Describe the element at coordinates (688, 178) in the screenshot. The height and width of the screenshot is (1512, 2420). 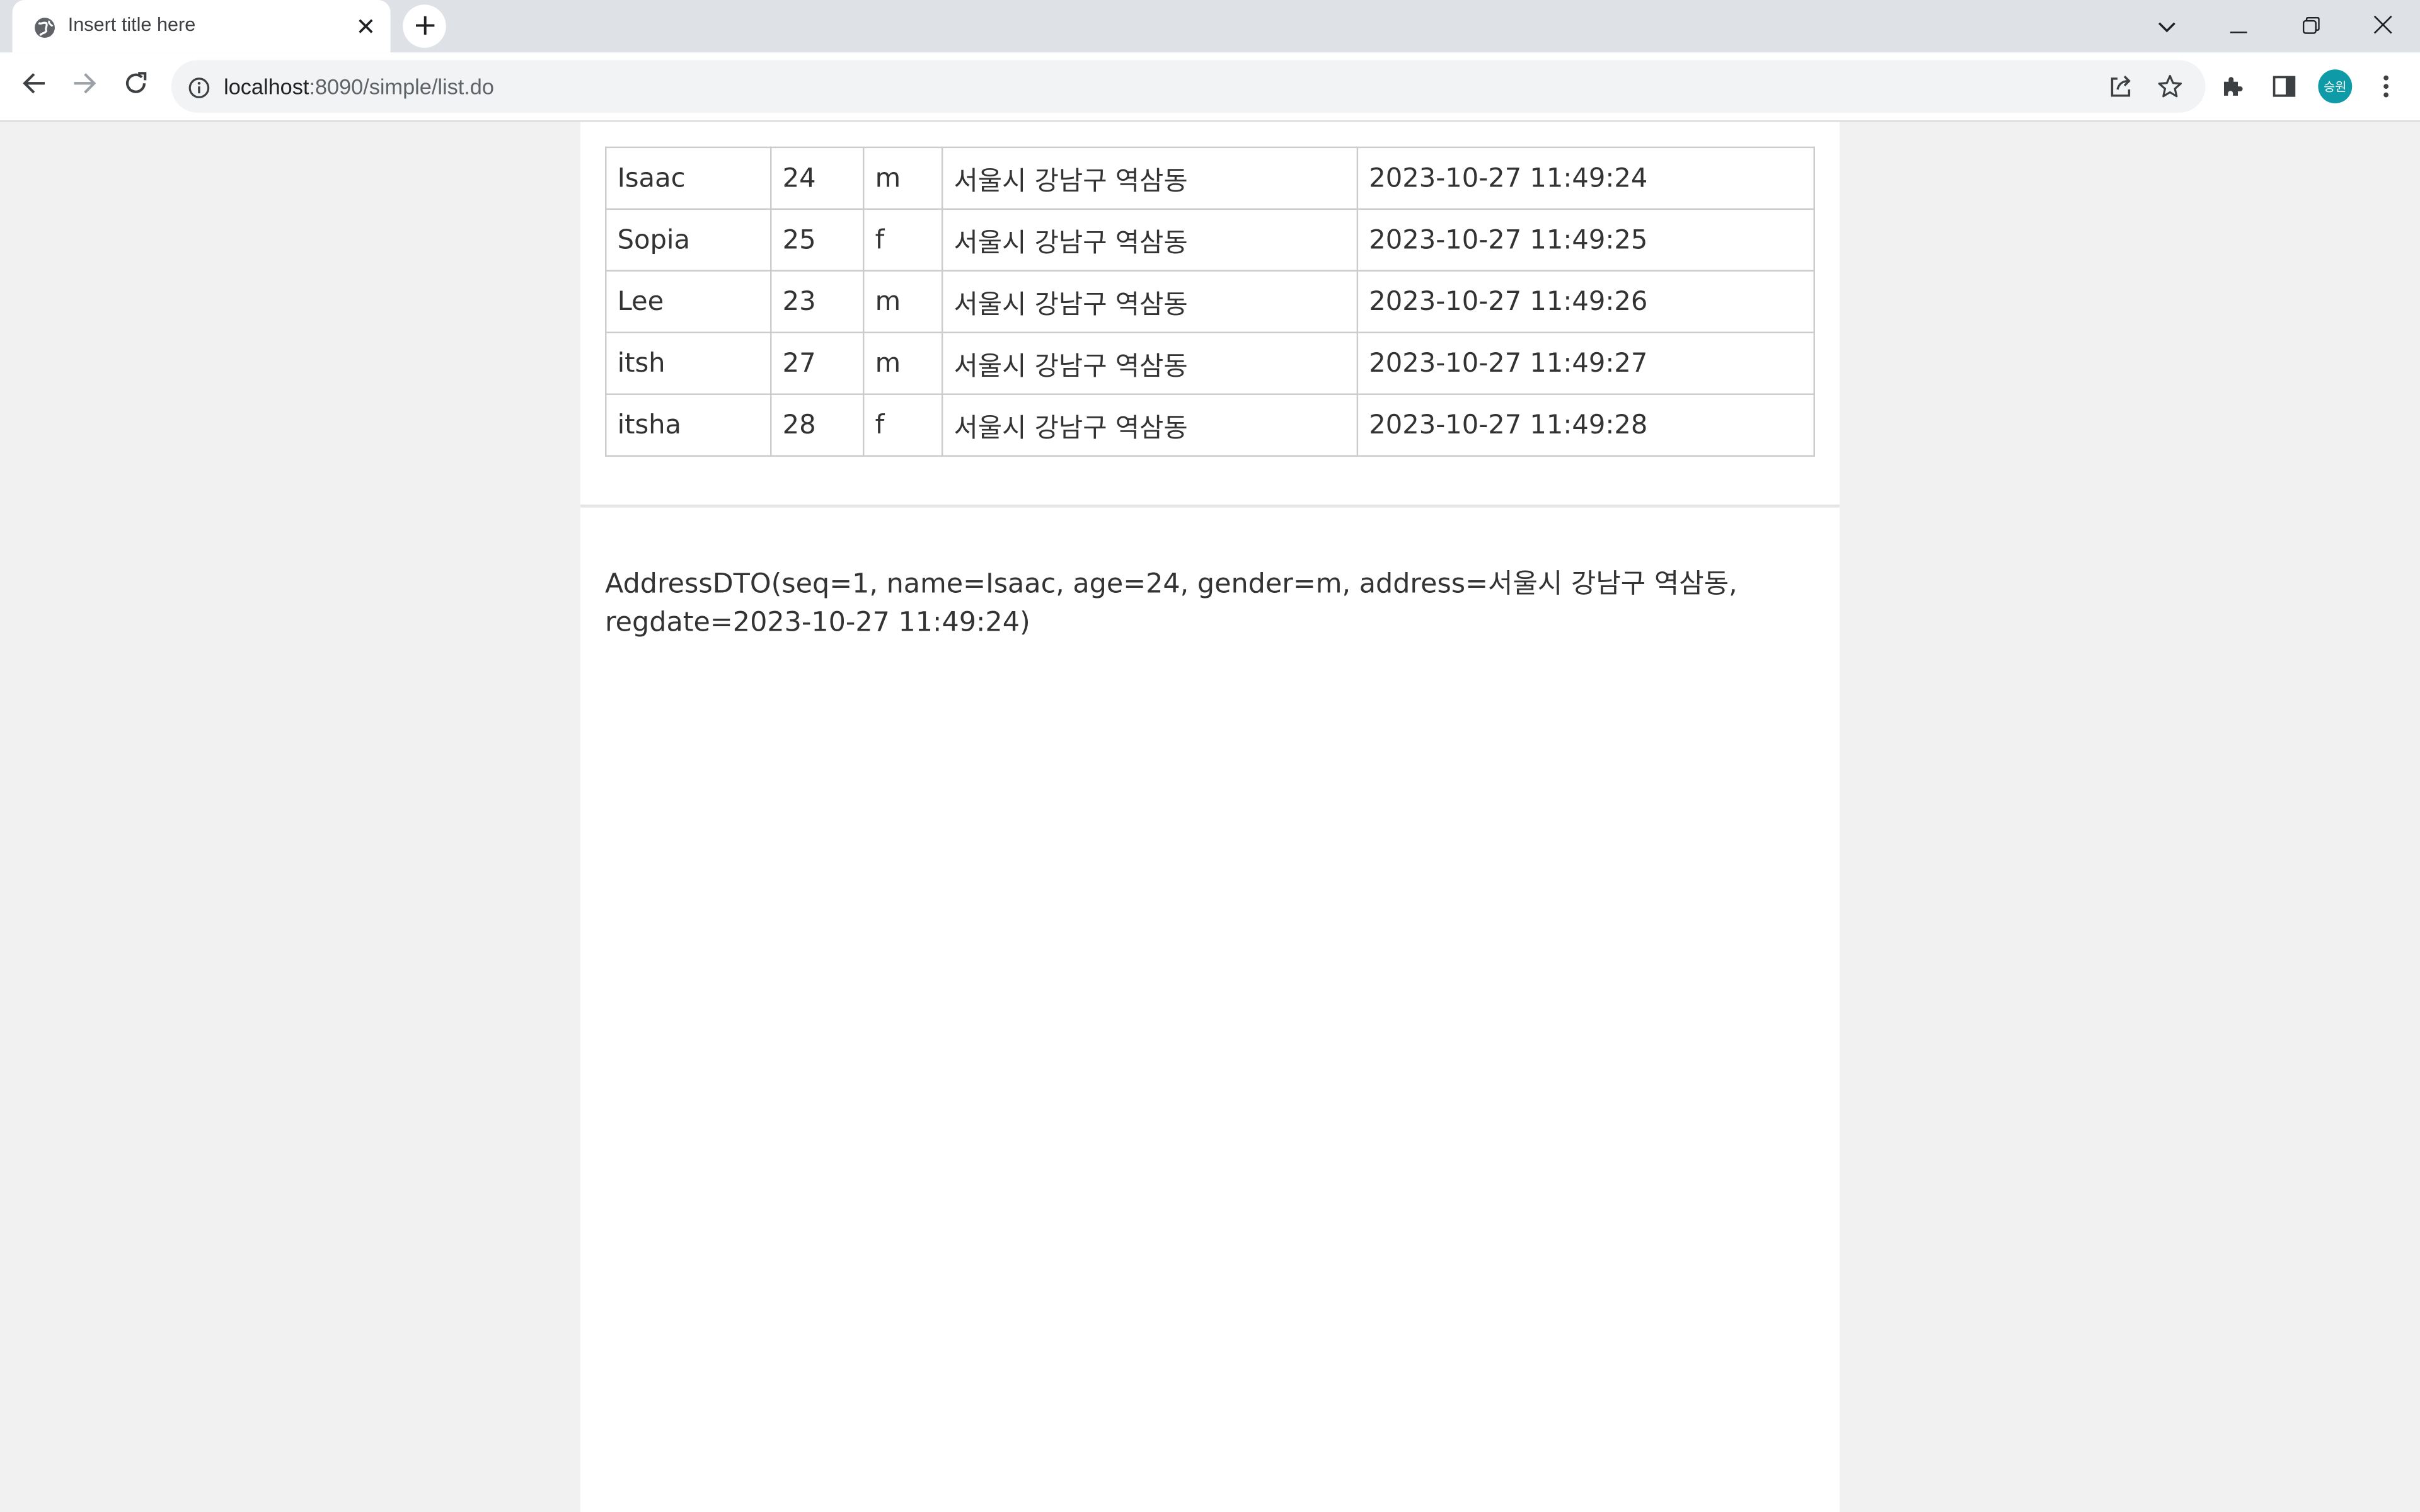
I see `cell-name: Isaac` at that location.